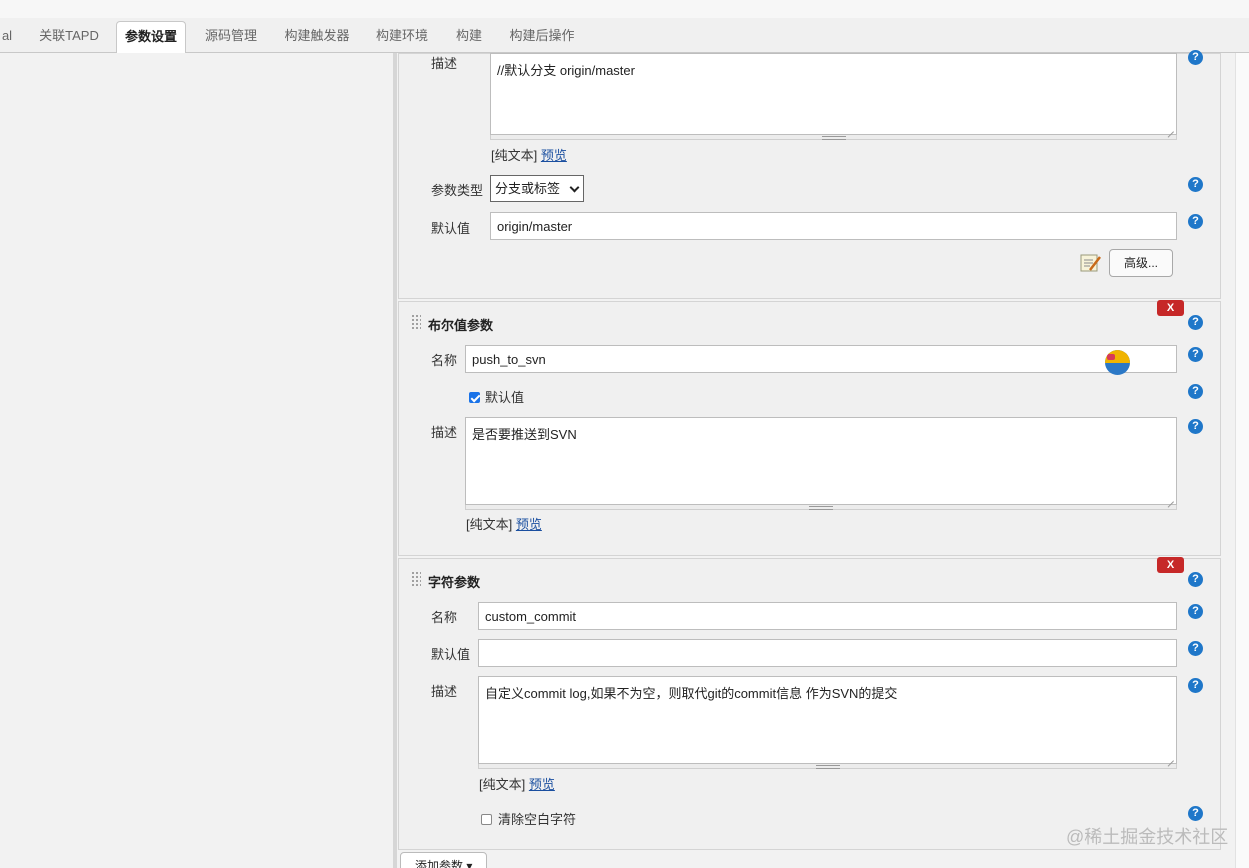 The image size is (1249, 868). I want to click on pane-divider, so click(395, 460).